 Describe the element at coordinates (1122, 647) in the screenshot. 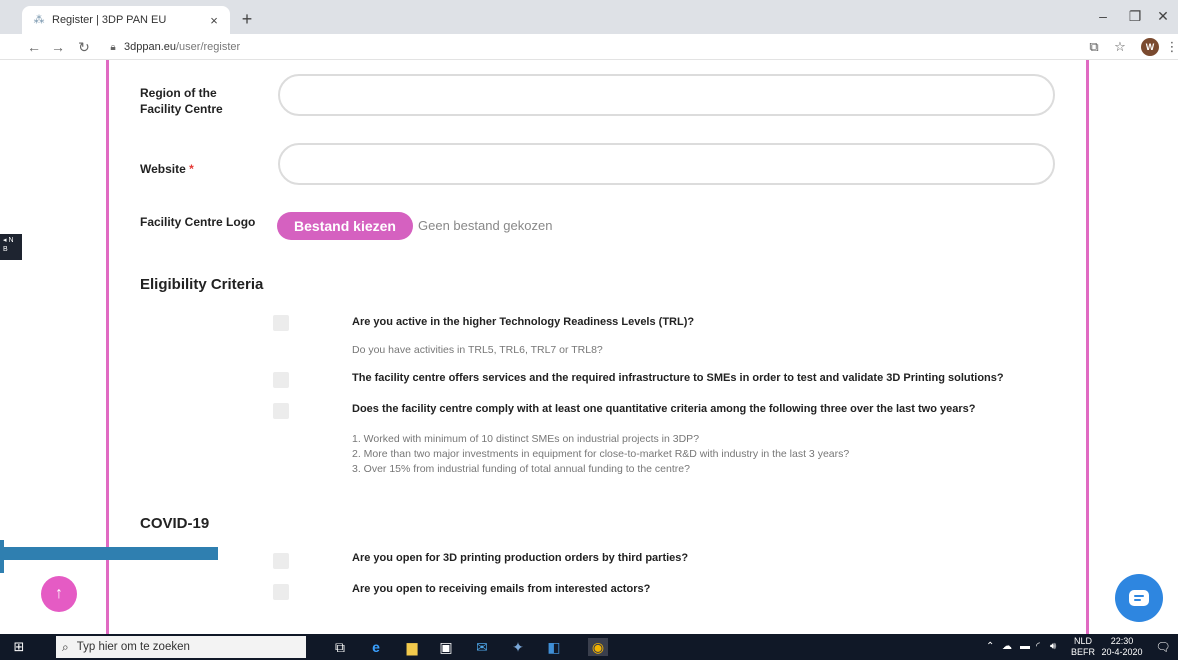

I see `taskbar-clock: 22:30 20-4-2020` at that location.